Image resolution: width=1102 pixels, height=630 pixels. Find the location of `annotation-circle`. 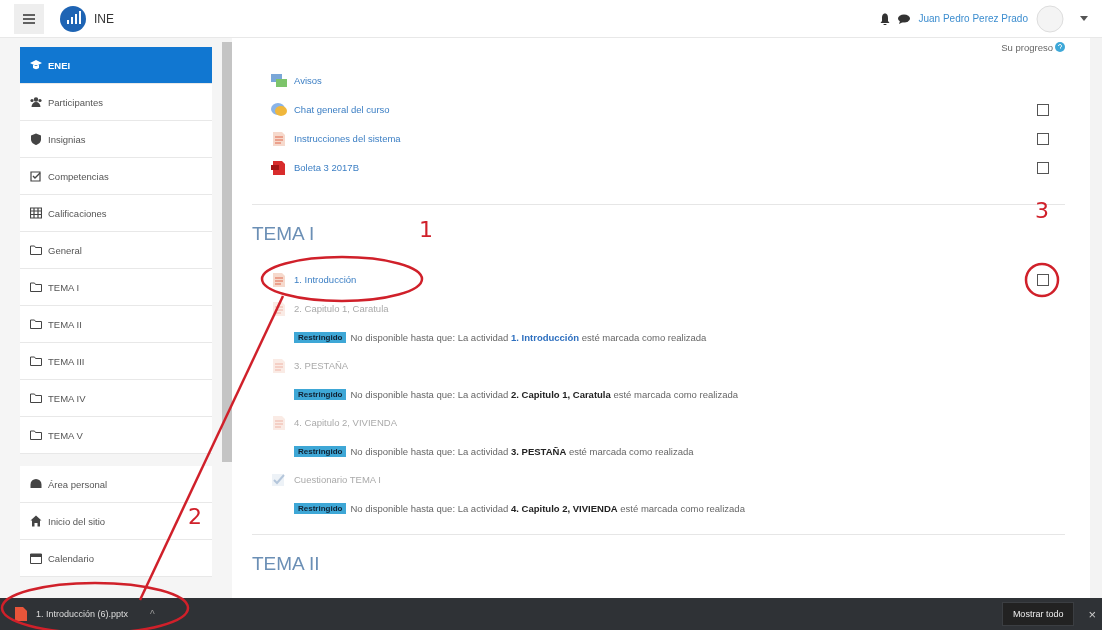

annotation-circle is located at coordinates (1042, 280).